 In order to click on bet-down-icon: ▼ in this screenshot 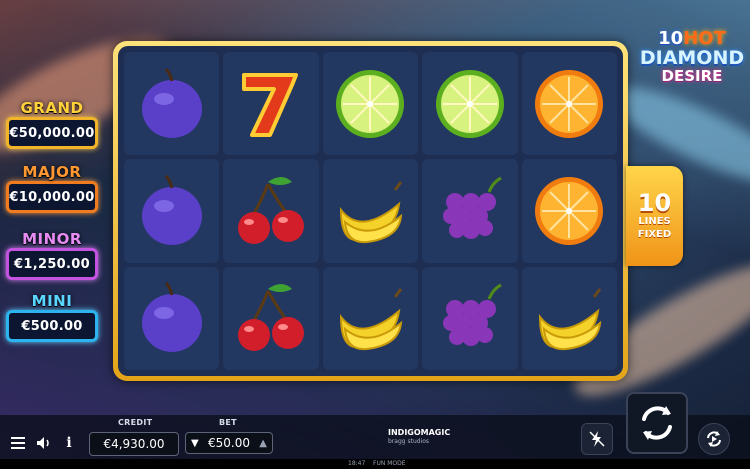, I will do `click(195, 443)`.